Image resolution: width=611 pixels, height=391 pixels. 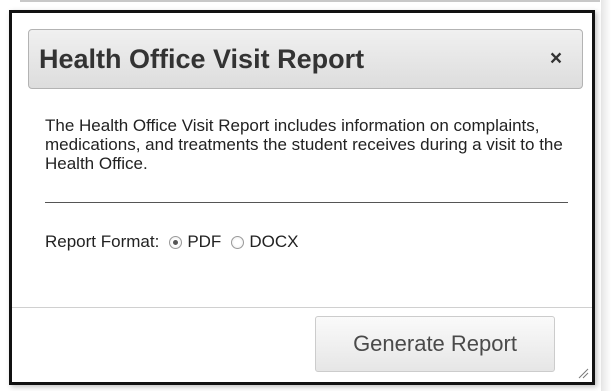 I want to click on dialog-title: Health Office Visit Report, so click(x=202, y=59).